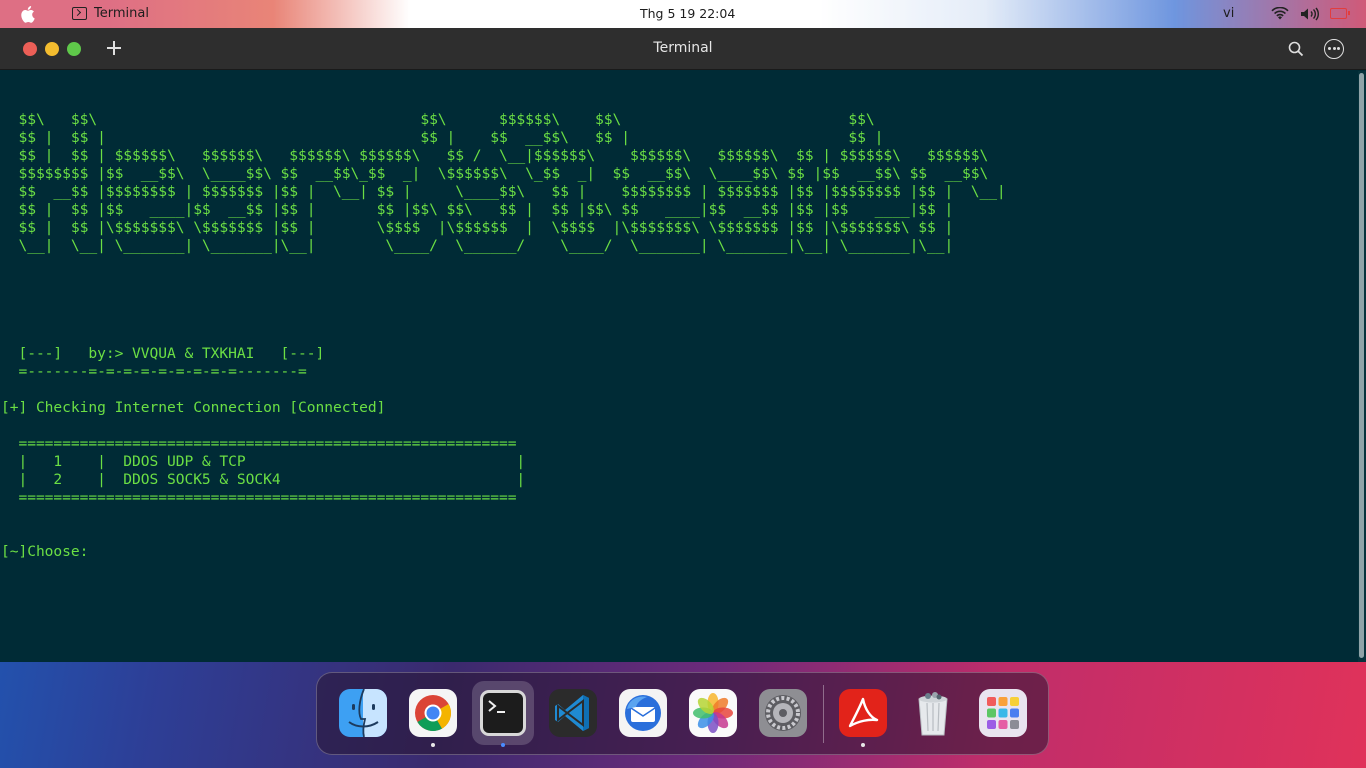 Image resolution: width=1366 pixels, height=768 pixels. I want to click on finder-icon, so click(363, 713).